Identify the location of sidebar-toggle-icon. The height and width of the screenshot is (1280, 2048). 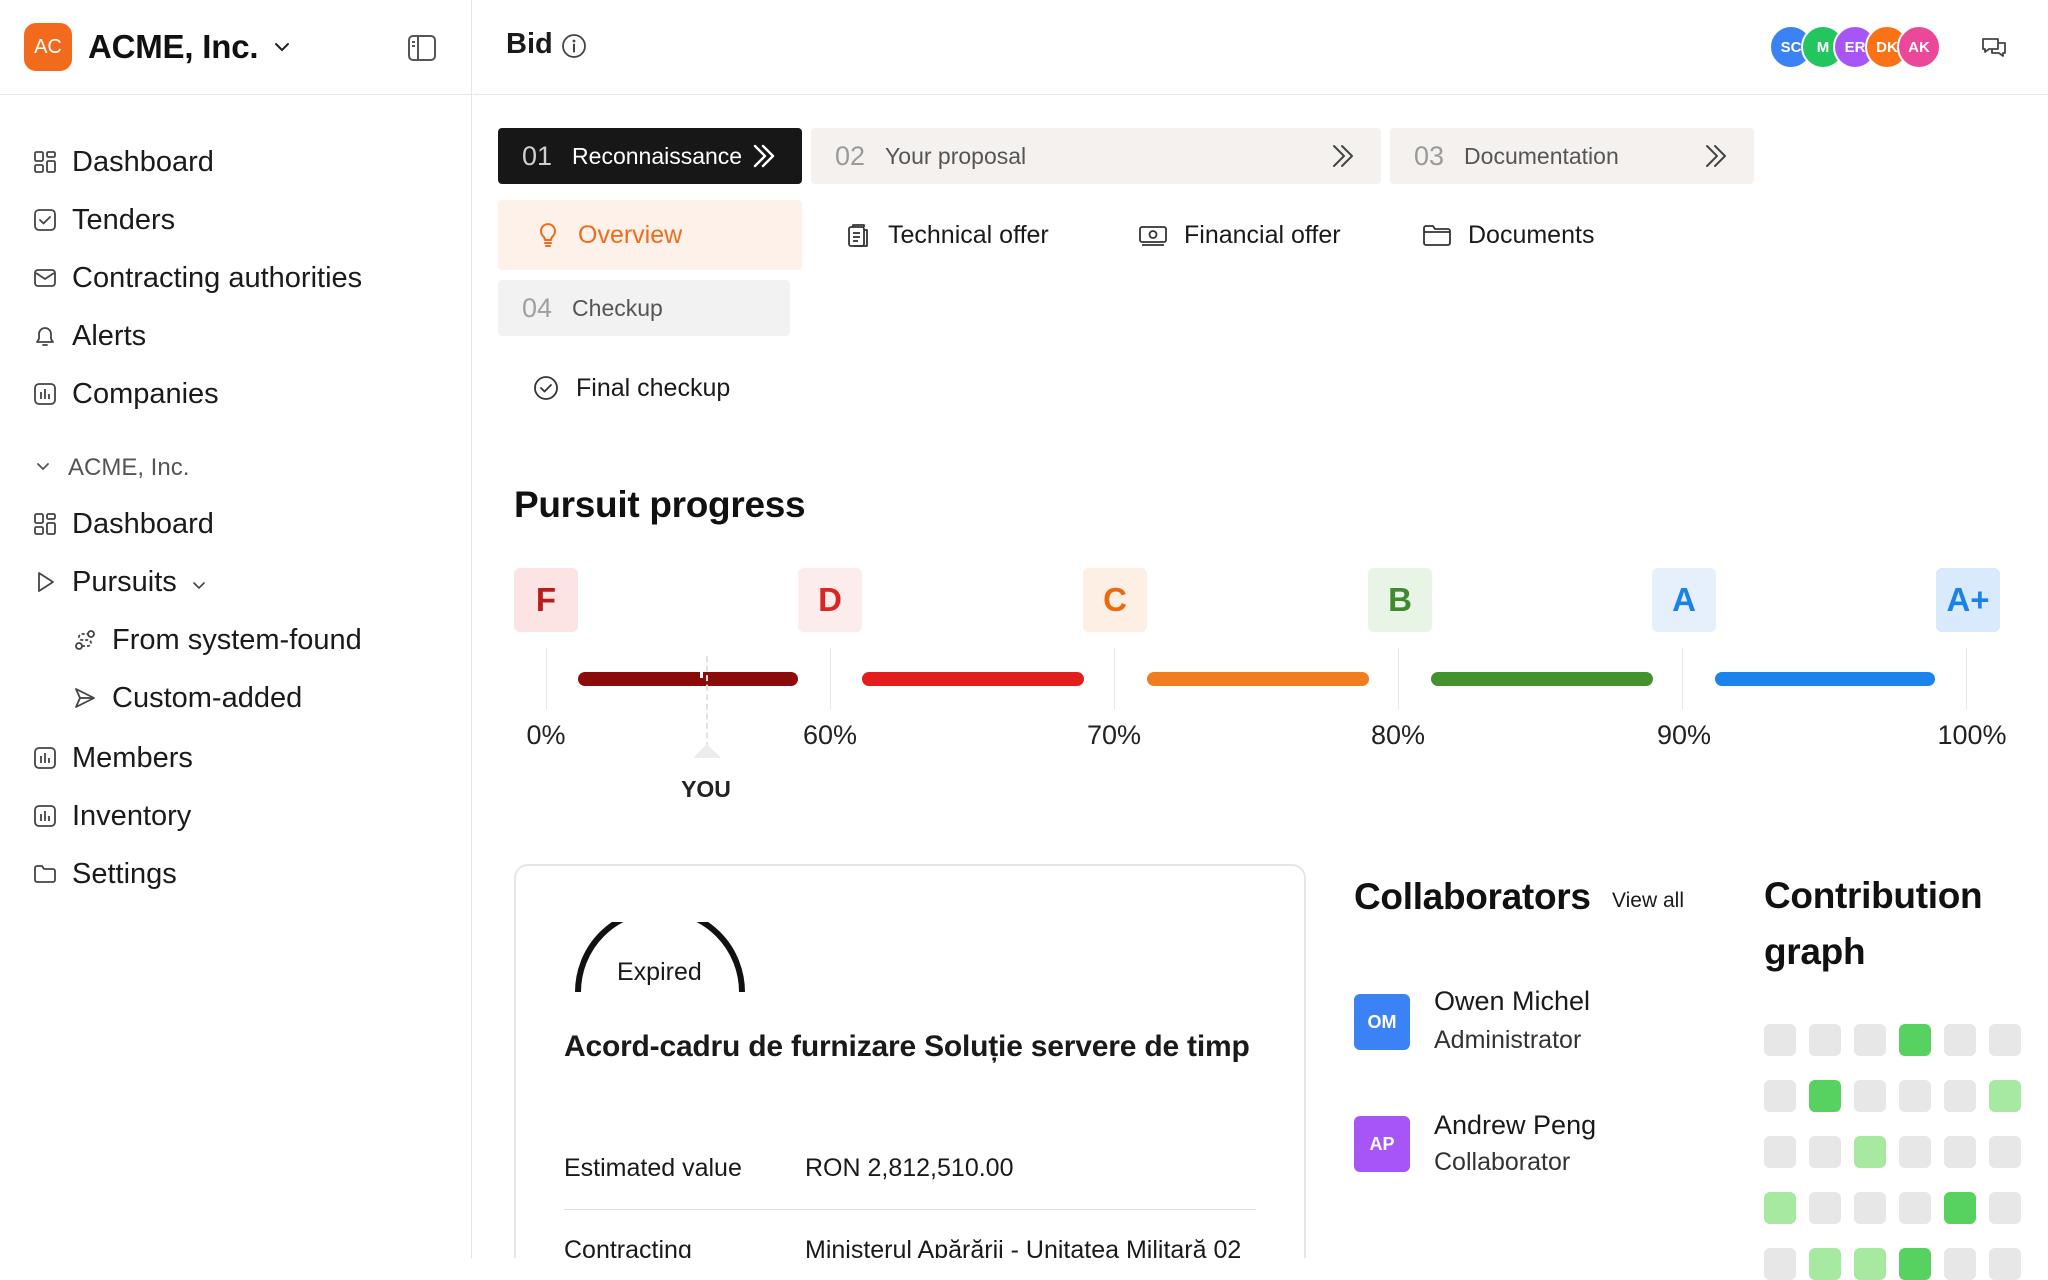
(422, 50).